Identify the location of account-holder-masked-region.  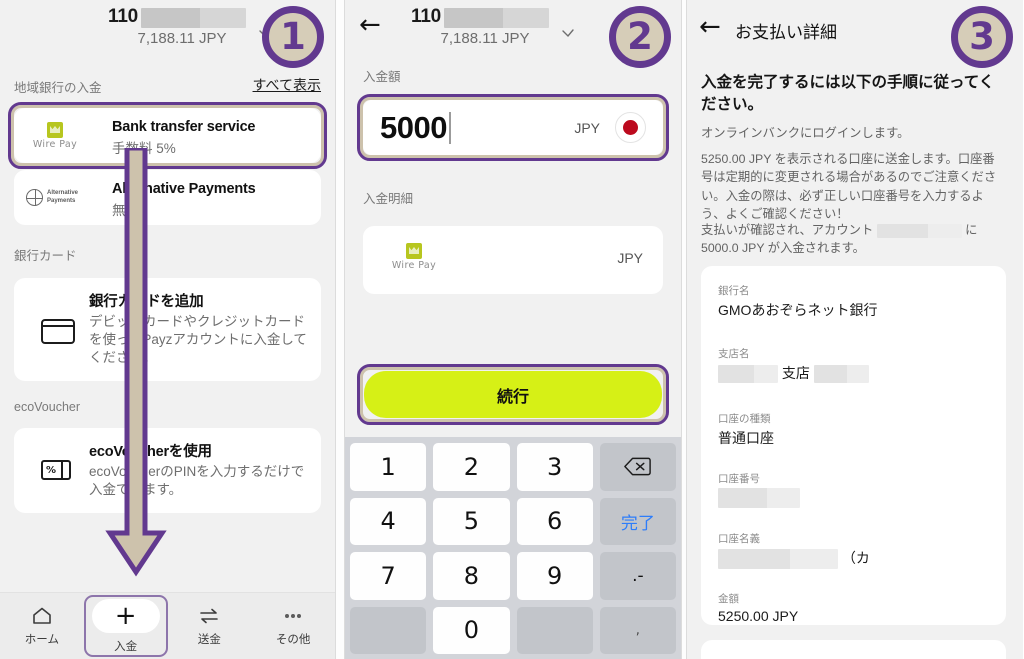
(778, 559).